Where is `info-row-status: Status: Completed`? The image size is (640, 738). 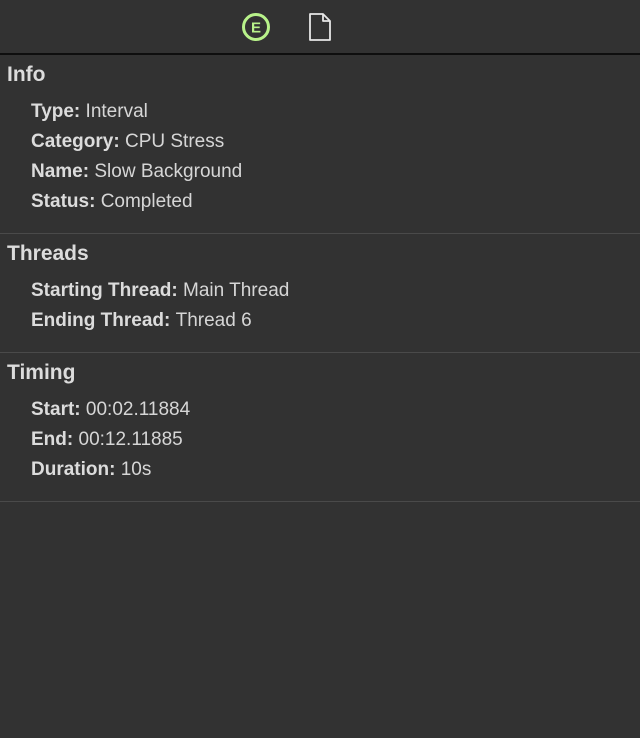 info-row-status: Status: Completed is located at coordinates (320, 202).